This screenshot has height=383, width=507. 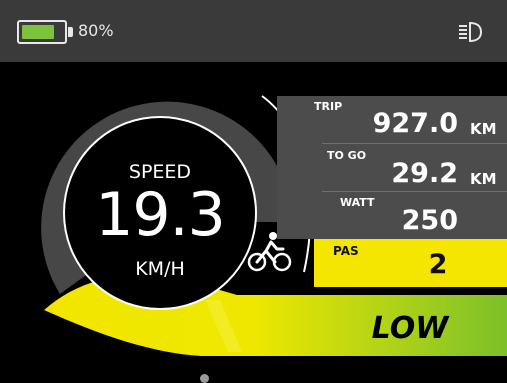 What do you see at coordinates (70, 32) in the screenshot?
I see `battery-tip` at bounding box center [70, 32].